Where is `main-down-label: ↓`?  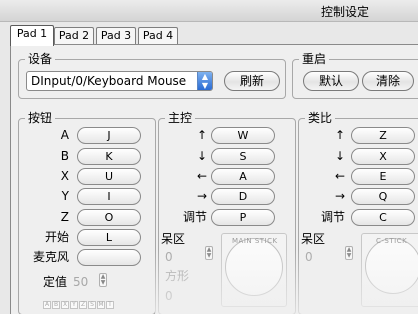
main-down-label: ↓ is located at coordinates (201, 156).